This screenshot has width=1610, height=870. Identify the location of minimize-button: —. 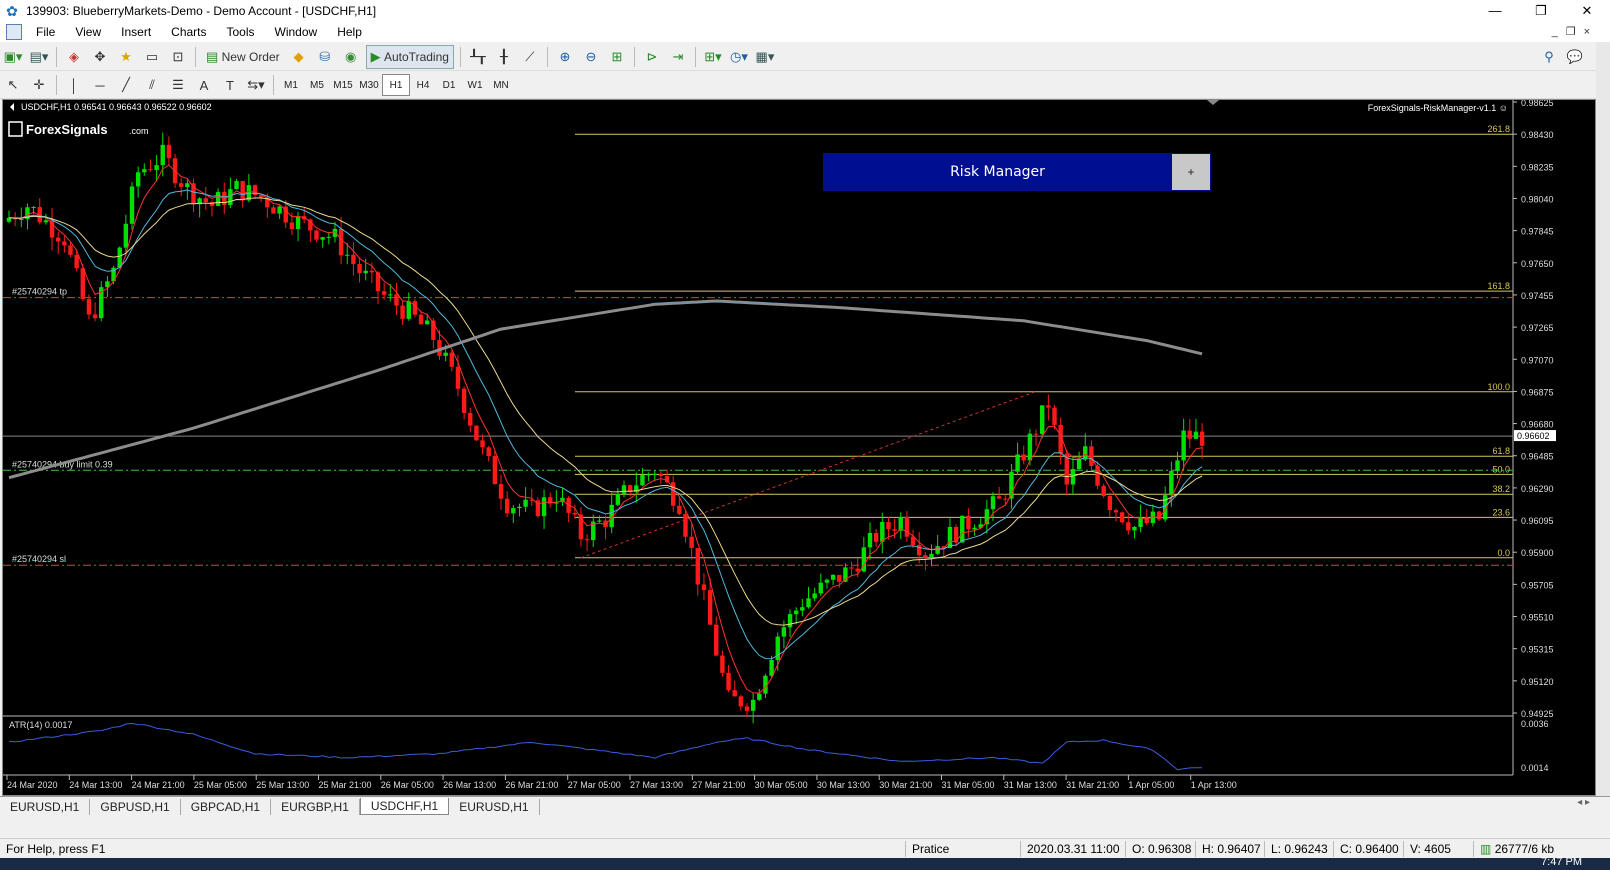
(1495, 11).